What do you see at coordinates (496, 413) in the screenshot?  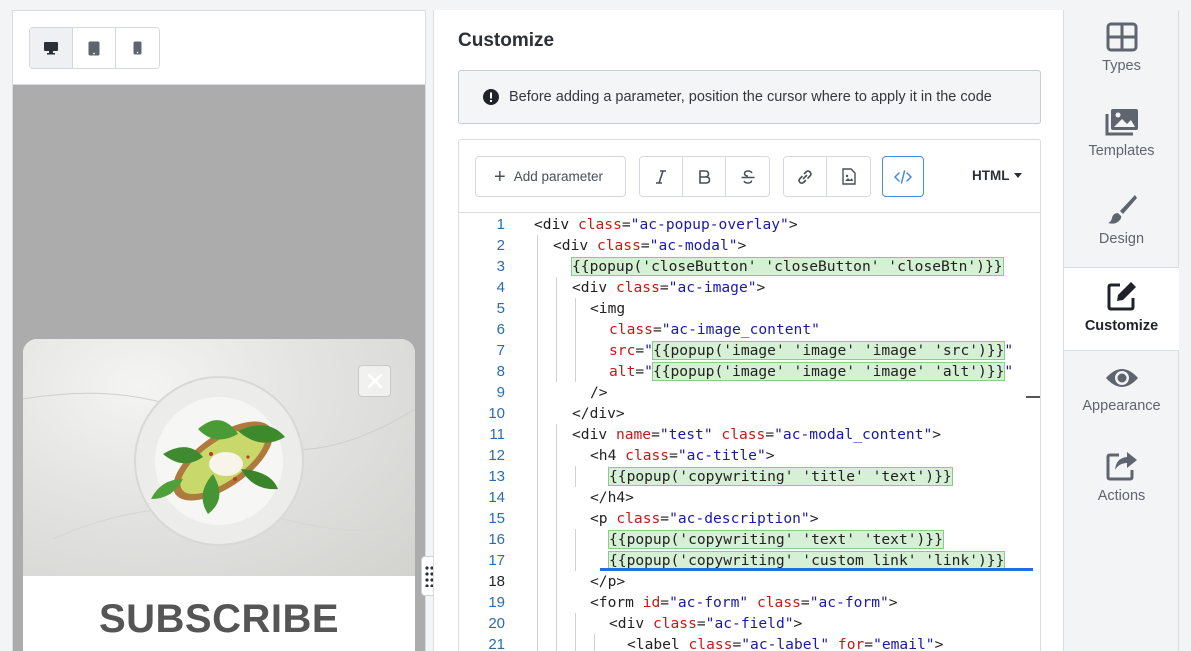 I see `line-number: 10` at bounding box center [496, 413].